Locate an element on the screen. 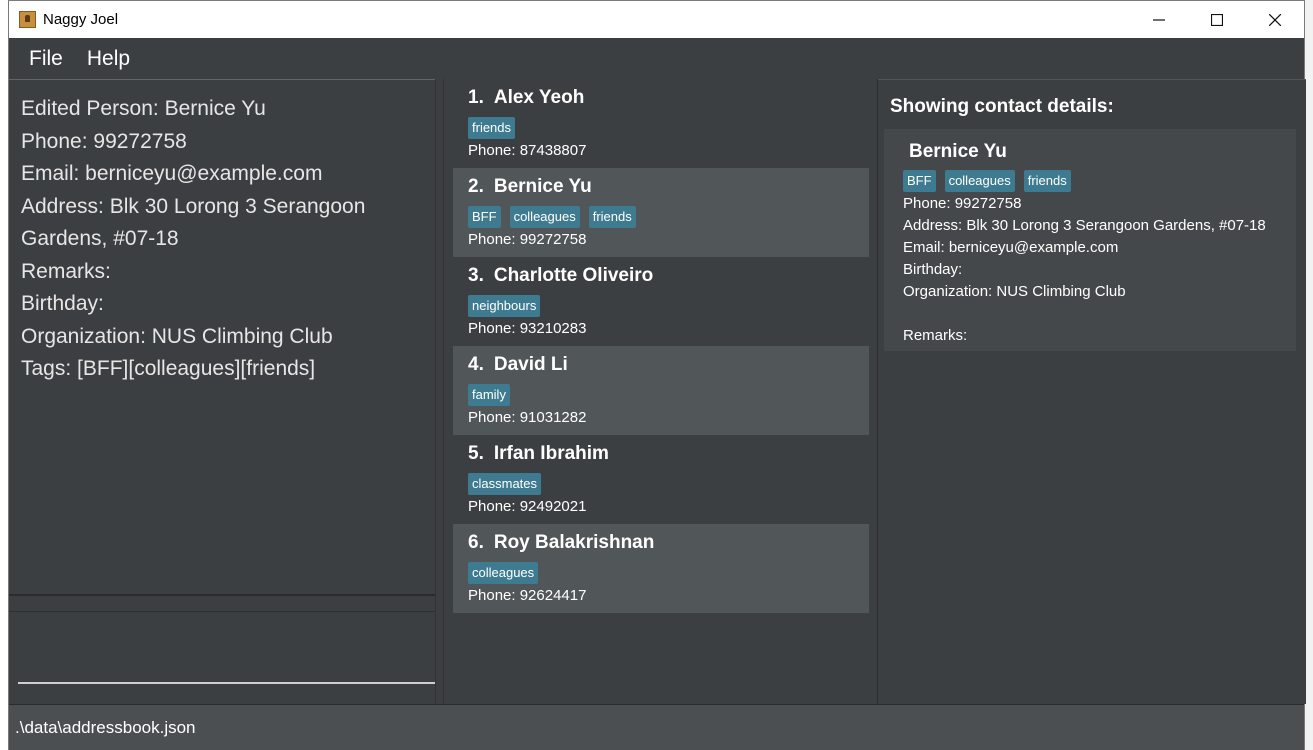 The height and width of the screenshot is (750, 1313). details-phone: Phone: 99272758 is located at coordinates (962, 203).